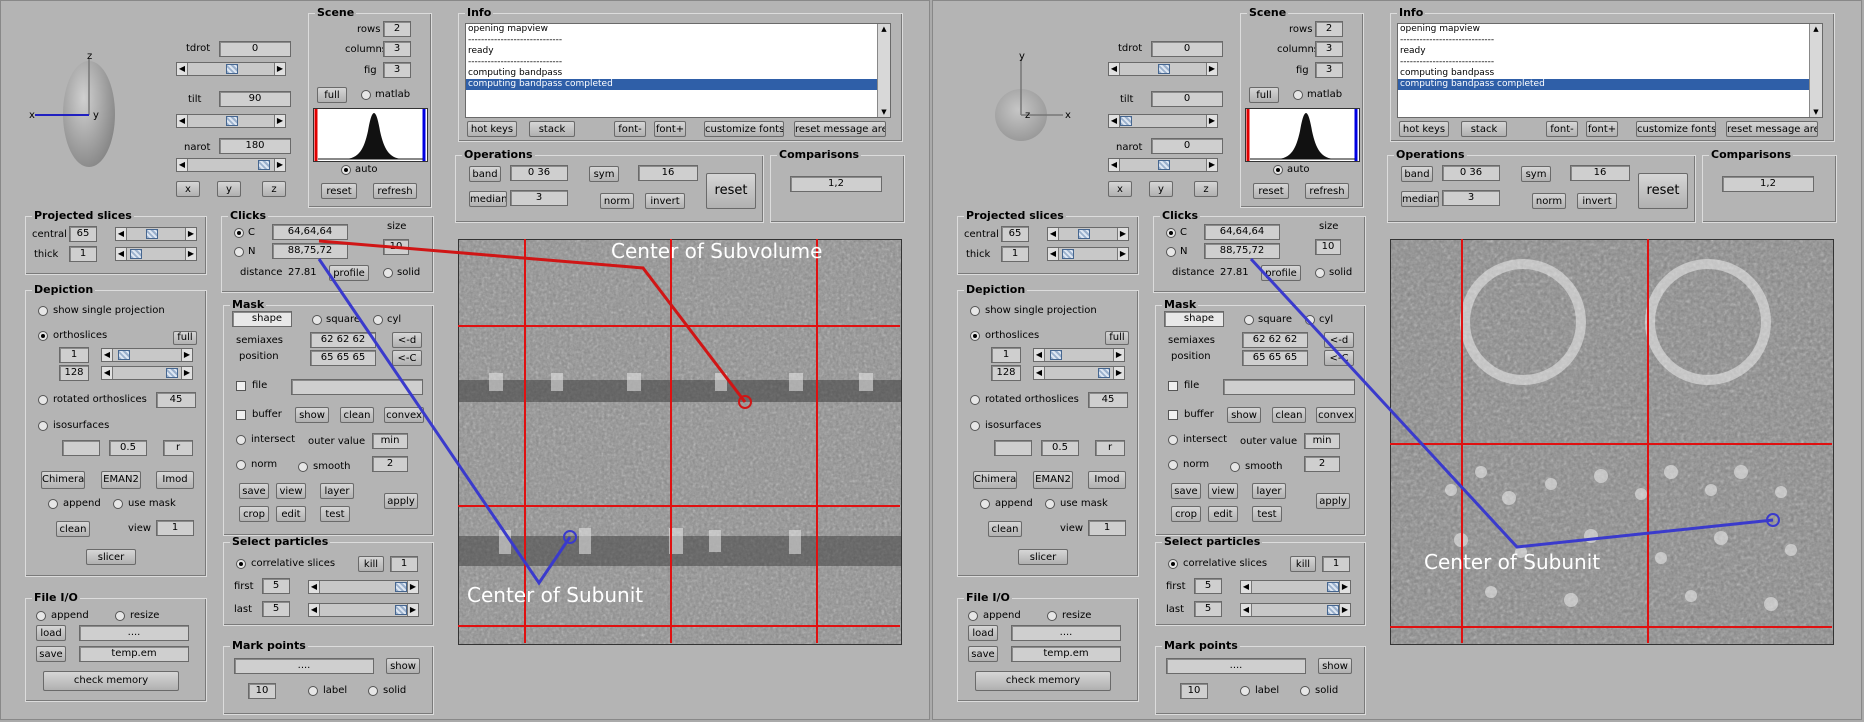  I want to click on subvolume-pointer, so click(532, 321).